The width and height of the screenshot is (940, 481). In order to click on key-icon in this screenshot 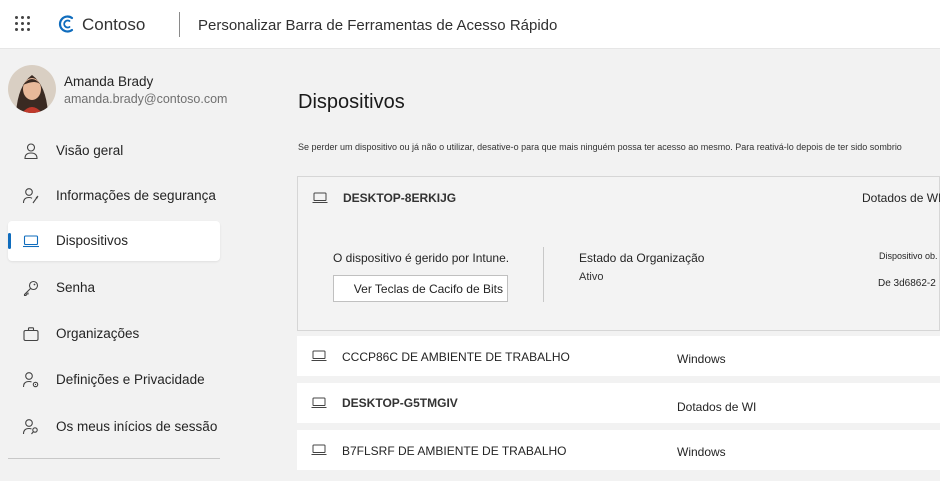, I will do `click(31, 288)`.